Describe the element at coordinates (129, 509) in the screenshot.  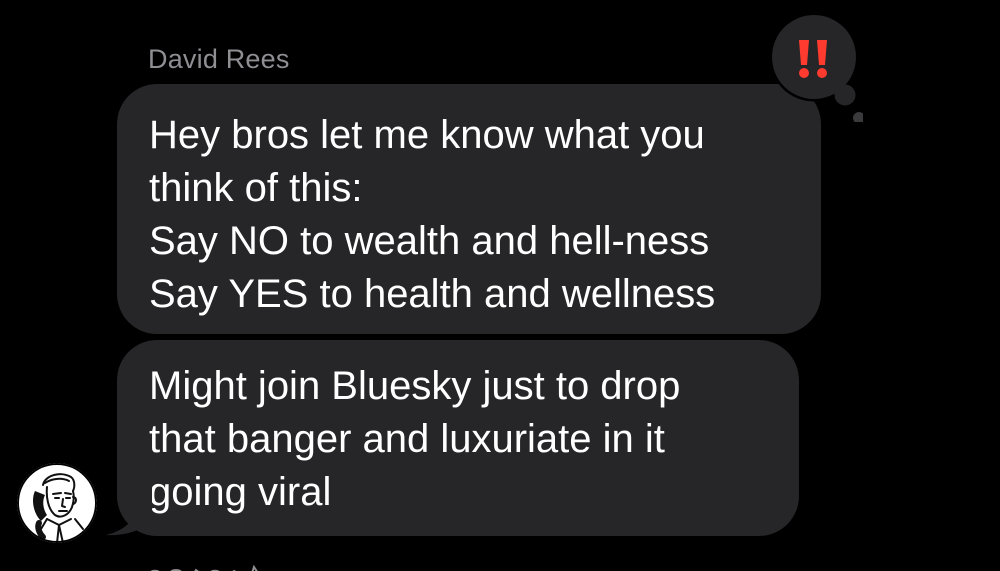
I see `bubble-tail` at that location.